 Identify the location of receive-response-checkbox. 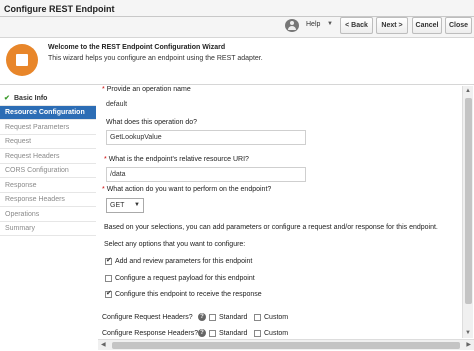
(108, 293).